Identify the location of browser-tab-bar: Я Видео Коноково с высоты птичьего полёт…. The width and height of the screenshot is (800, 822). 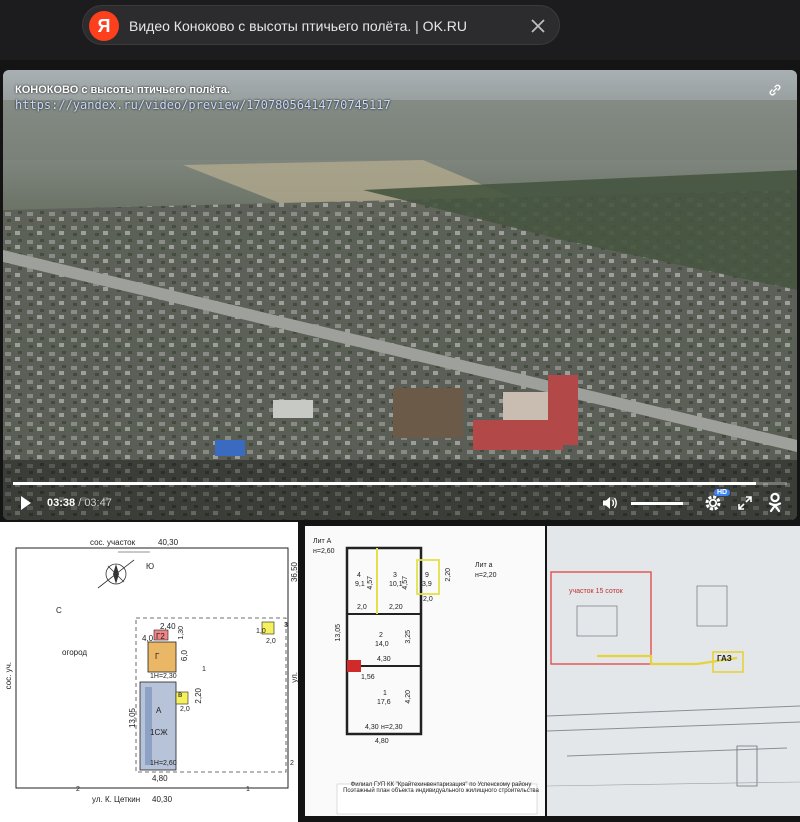
(400, 30).